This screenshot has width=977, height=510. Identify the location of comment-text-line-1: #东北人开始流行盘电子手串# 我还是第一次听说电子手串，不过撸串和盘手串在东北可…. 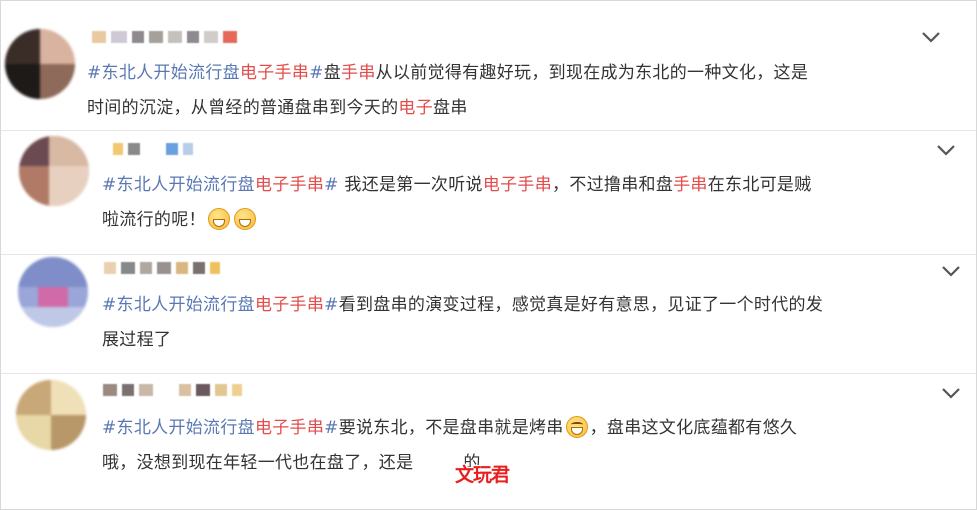
(457, 185).